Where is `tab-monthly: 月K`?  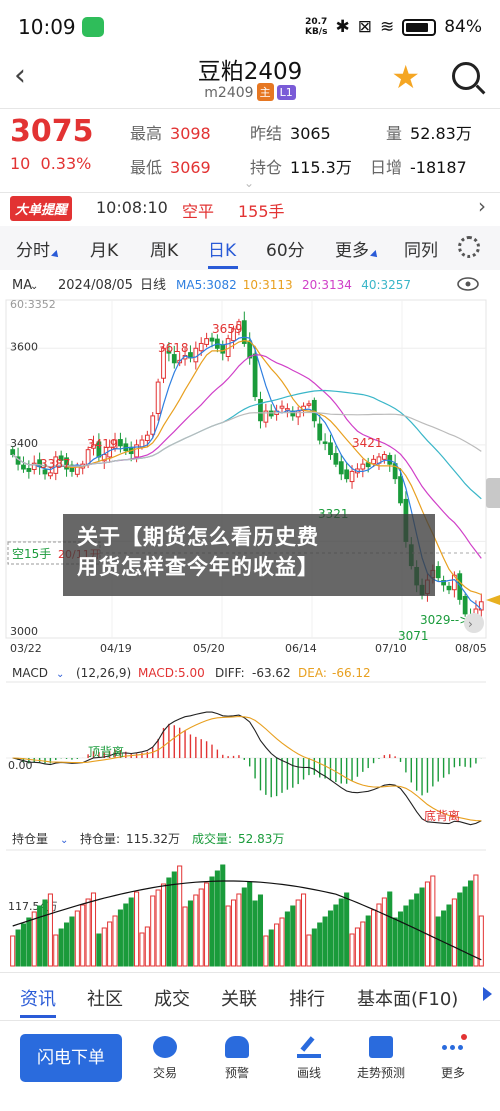 tab-monthly: 月K is located at coordinates (104, 248).